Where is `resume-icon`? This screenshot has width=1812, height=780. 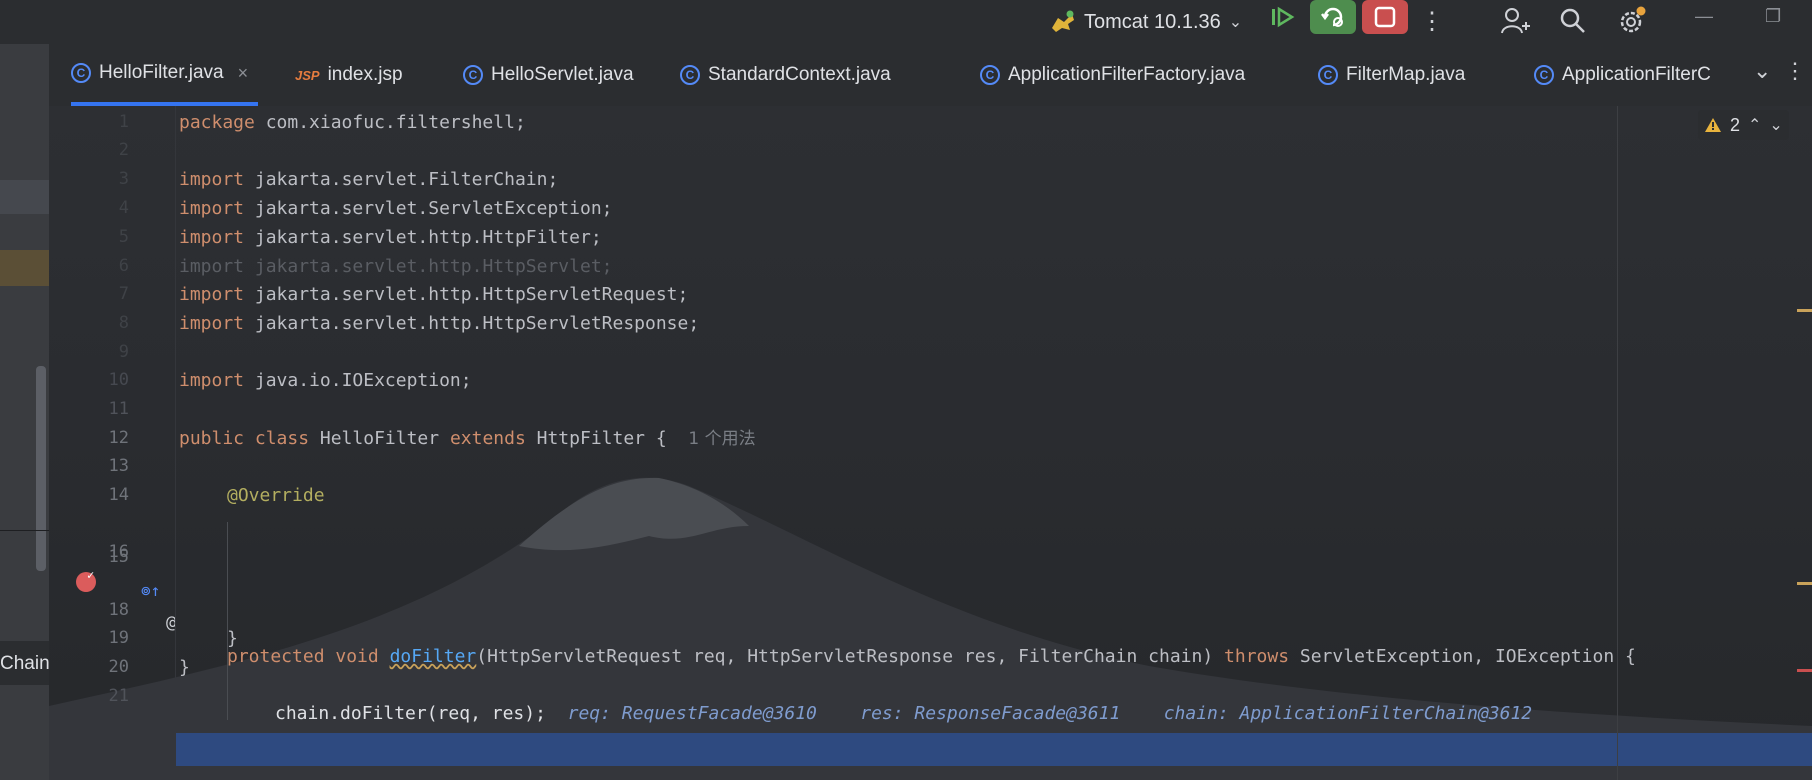 resume-icon is located at coordinates (1283, 17).